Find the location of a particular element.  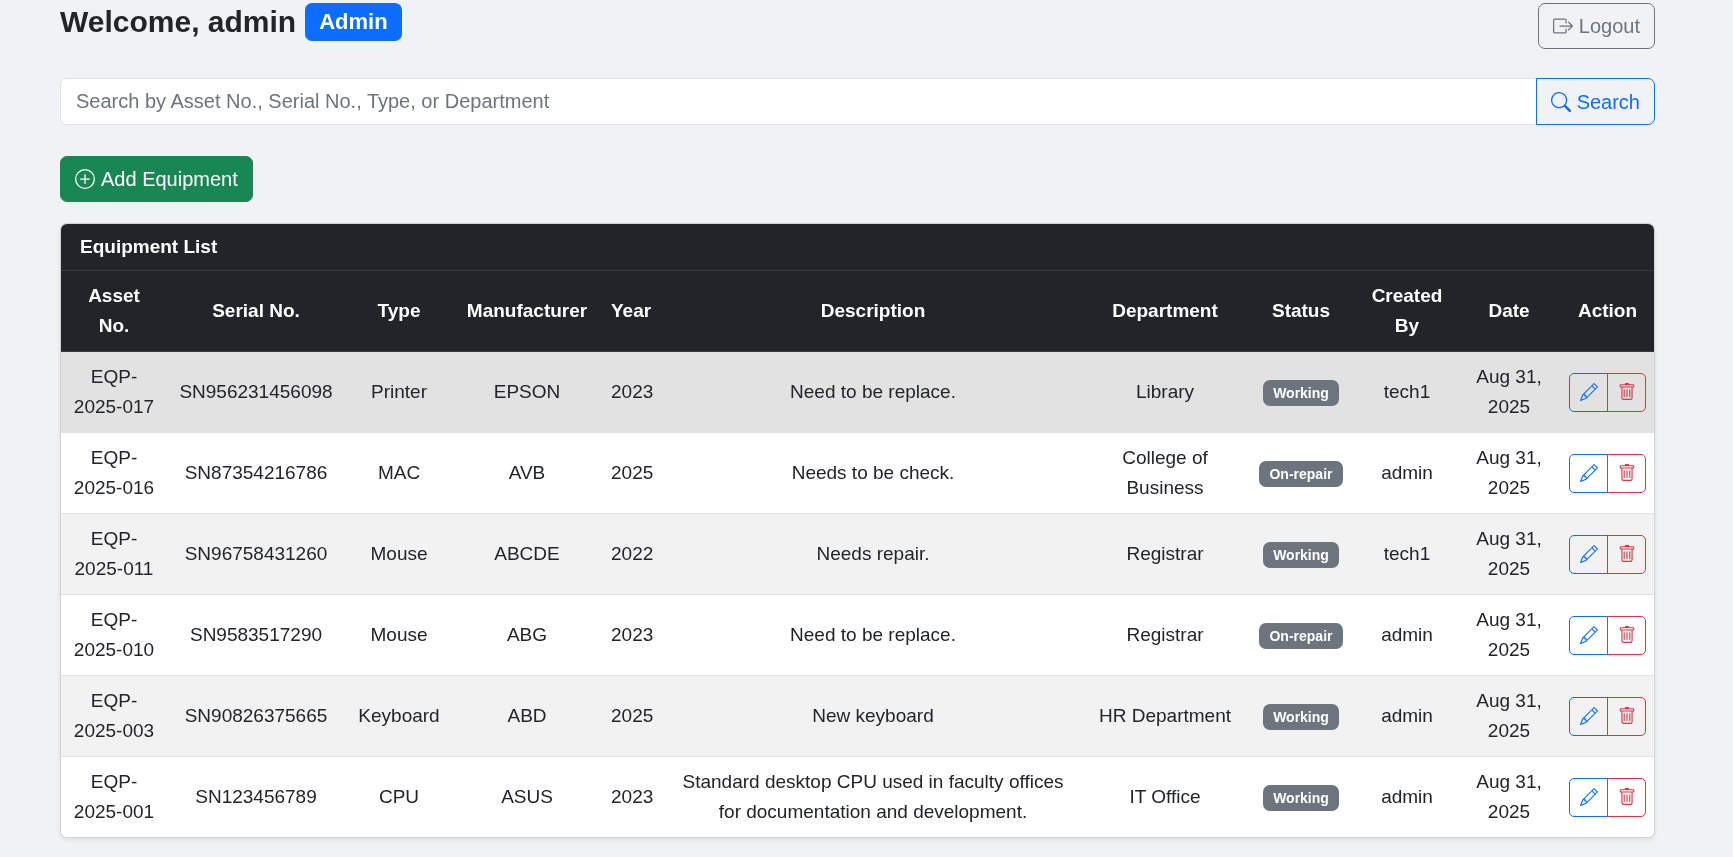

table-cell: SN96758431260 is located at coordinates (256, 554).